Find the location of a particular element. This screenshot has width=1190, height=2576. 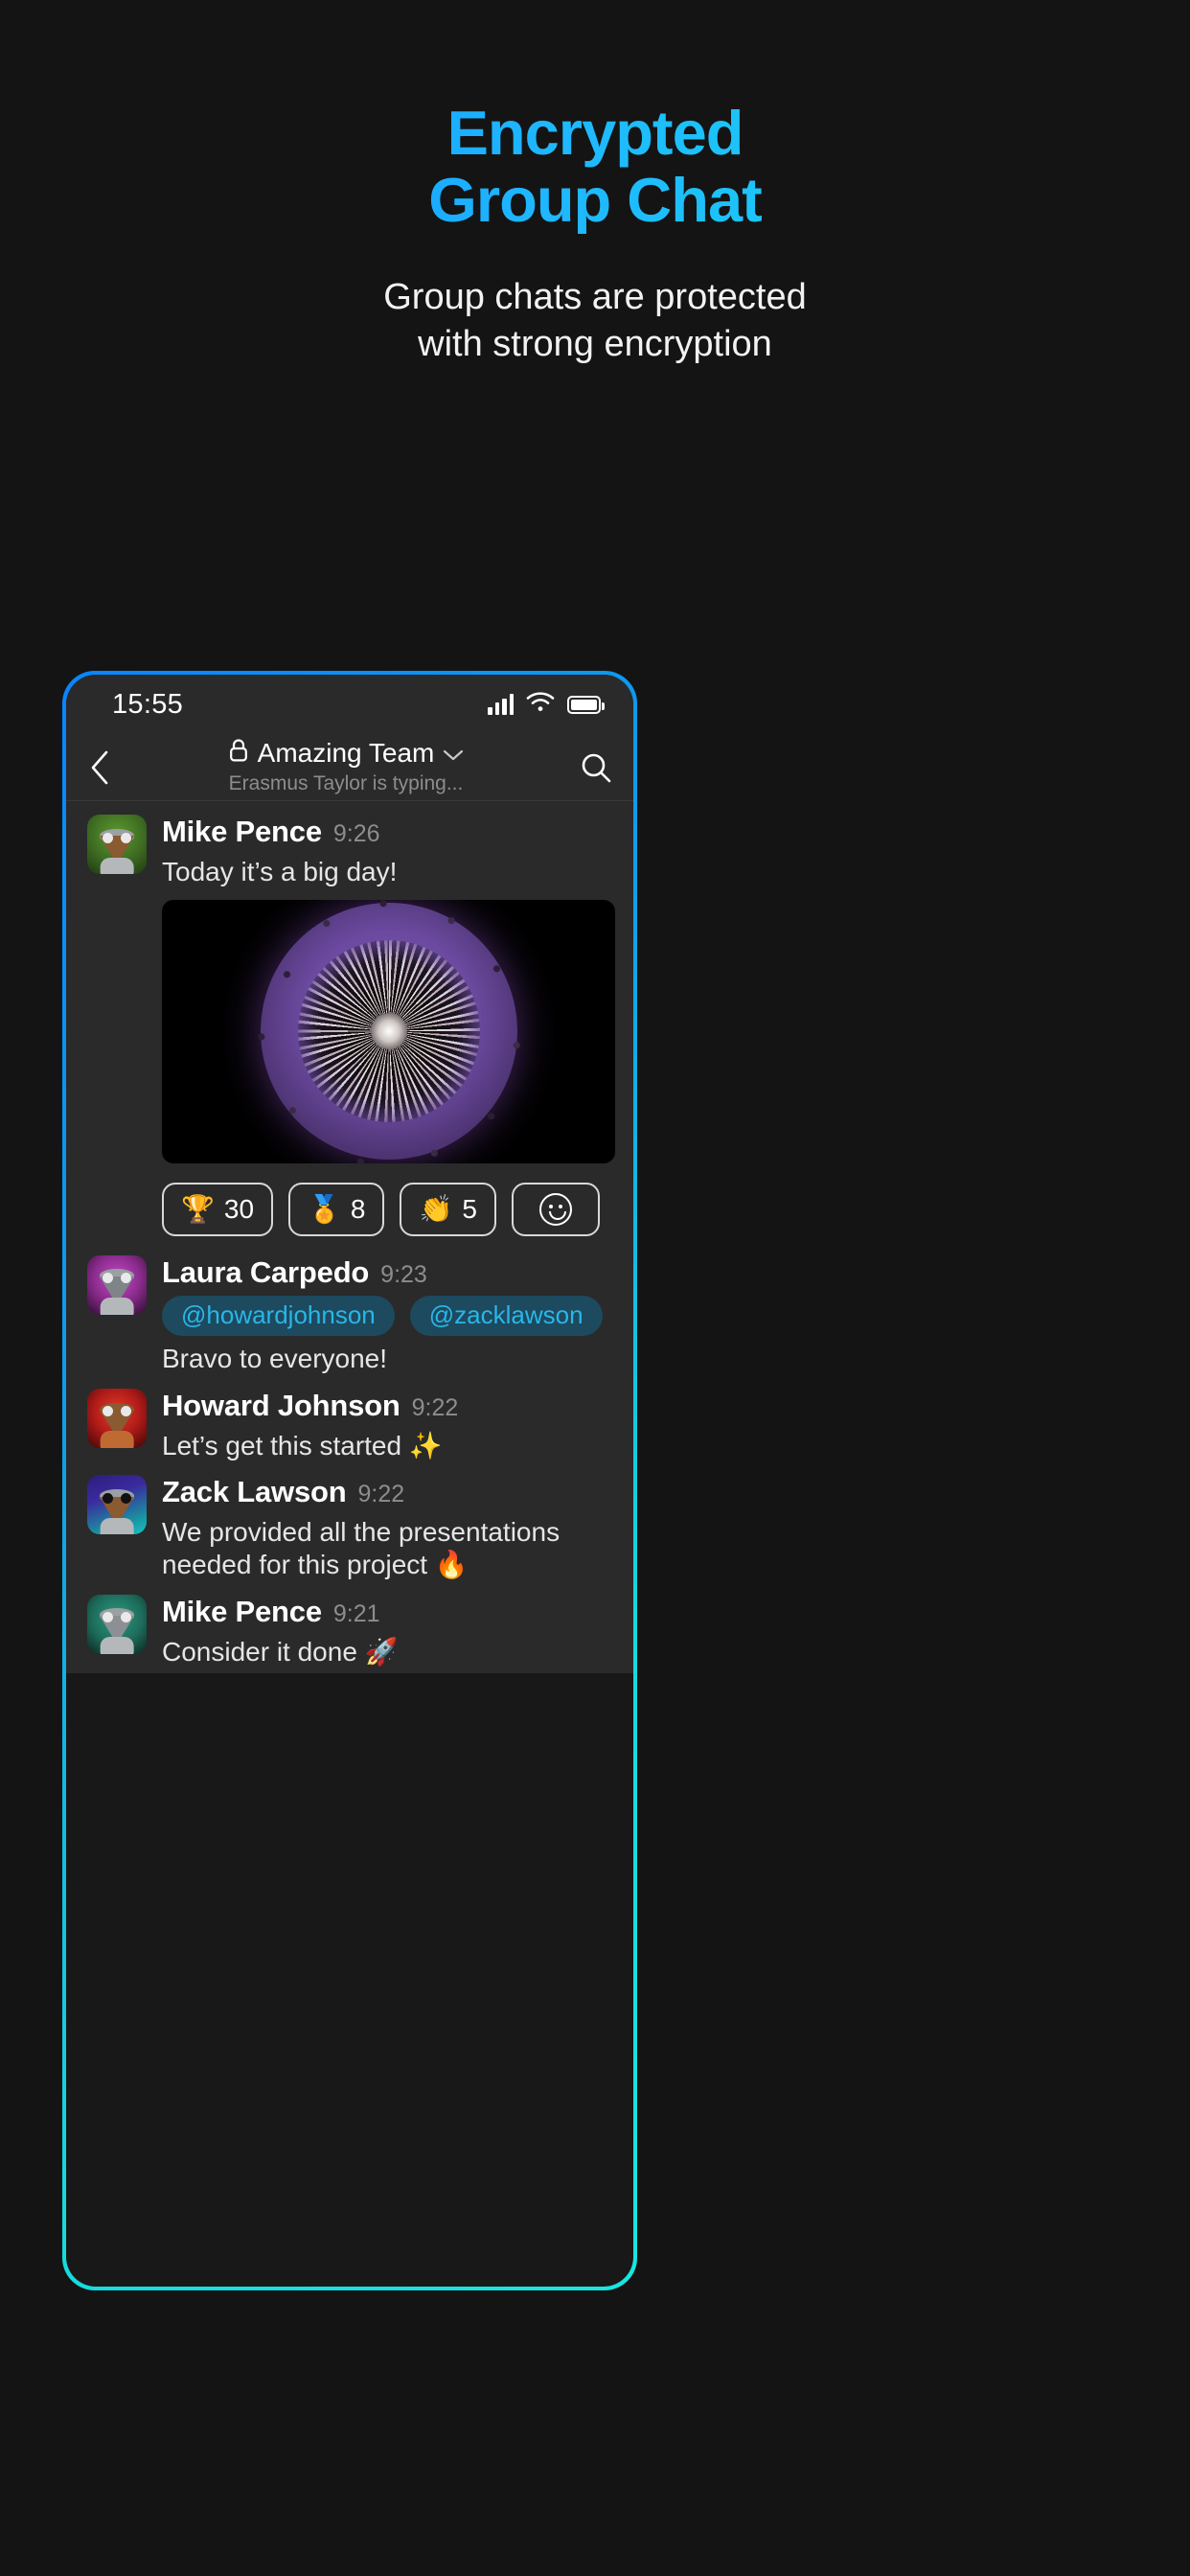

message-meta: Mike Pence 9:26 is located at coordinates (389, 832).